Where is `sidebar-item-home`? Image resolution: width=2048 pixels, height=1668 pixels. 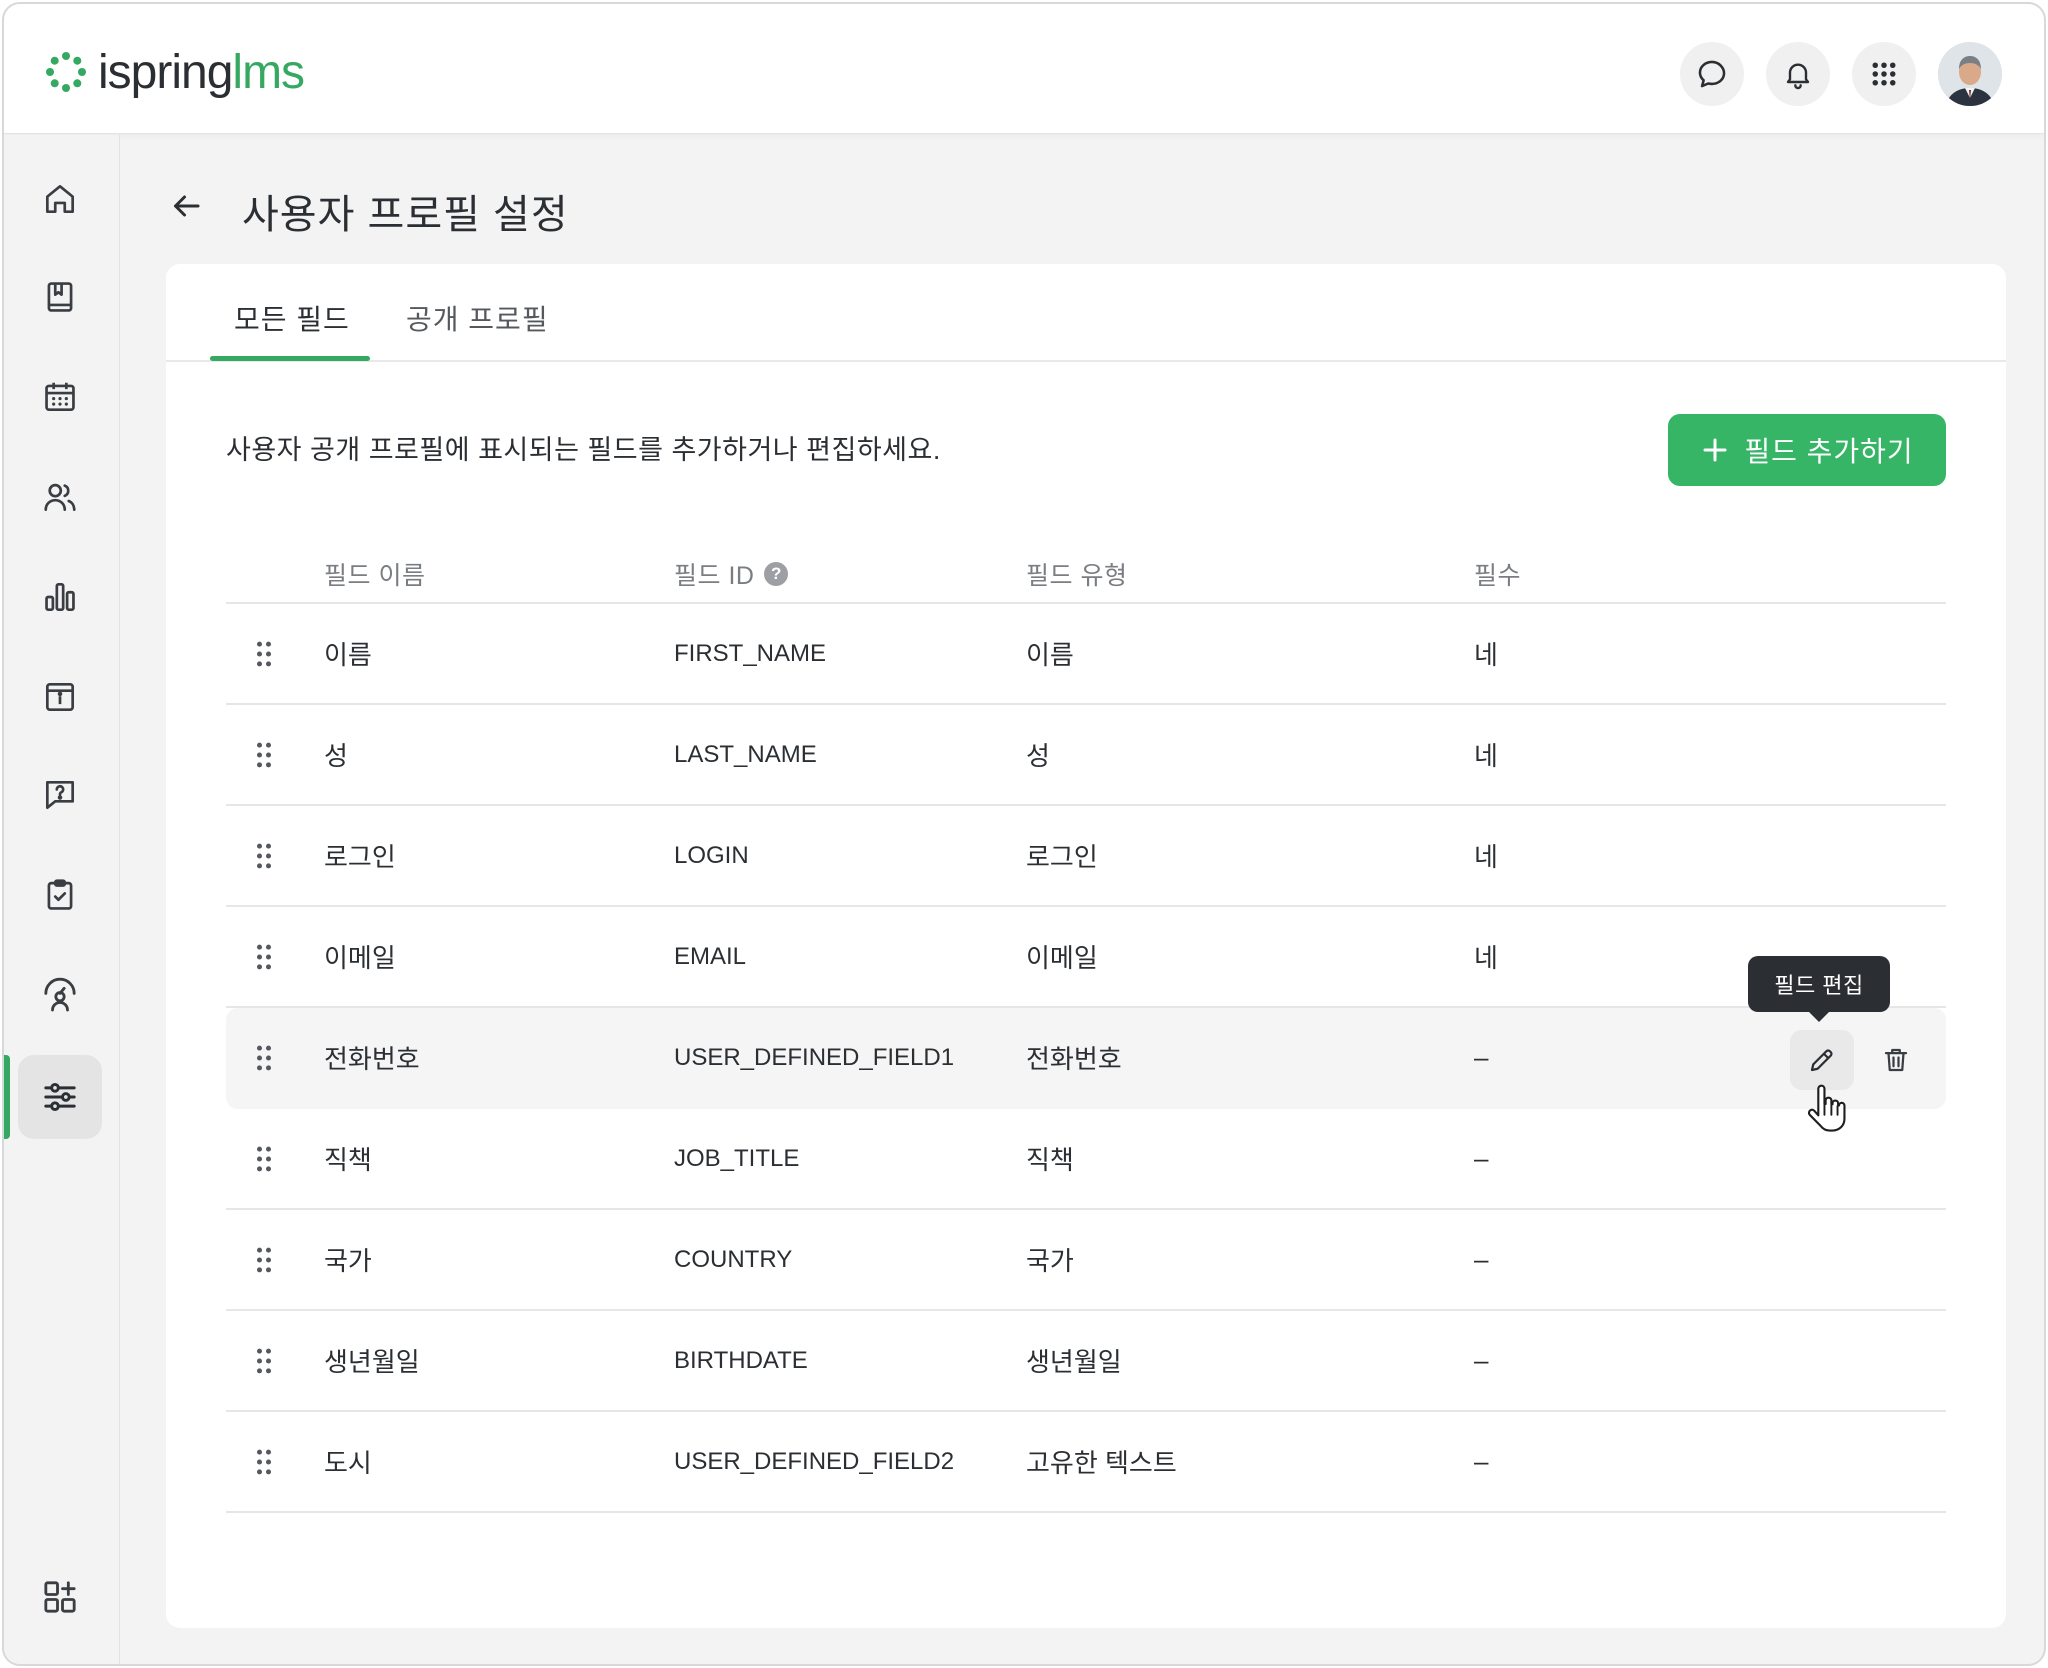 sidebar-item-home is located at coordinates (60, 199).